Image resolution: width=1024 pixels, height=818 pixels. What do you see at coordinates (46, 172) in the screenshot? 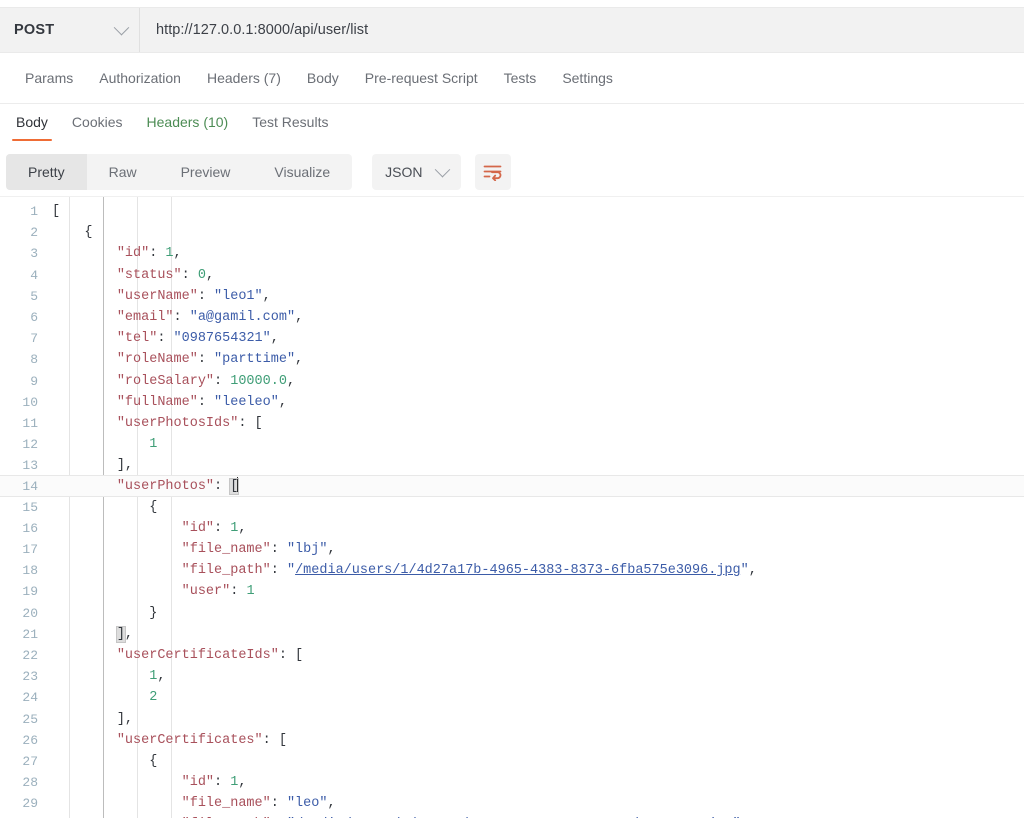
I see `view-mode-pretty: Pretty` at bounding box center [46, 172].